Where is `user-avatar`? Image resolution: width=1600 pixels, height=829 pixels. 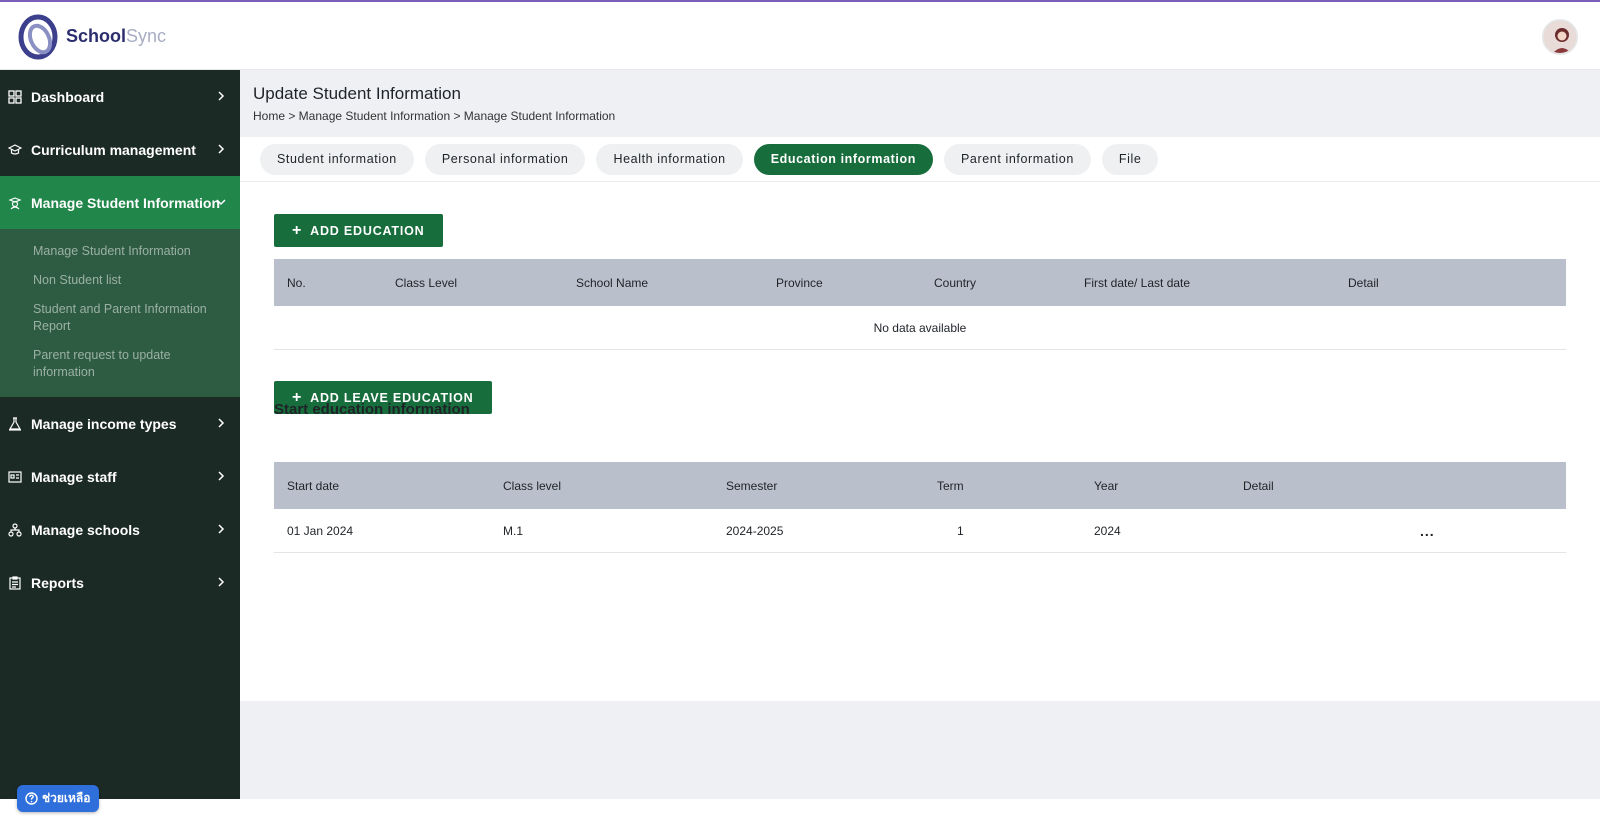
user-avatar is located at coordinates (1560, 37).